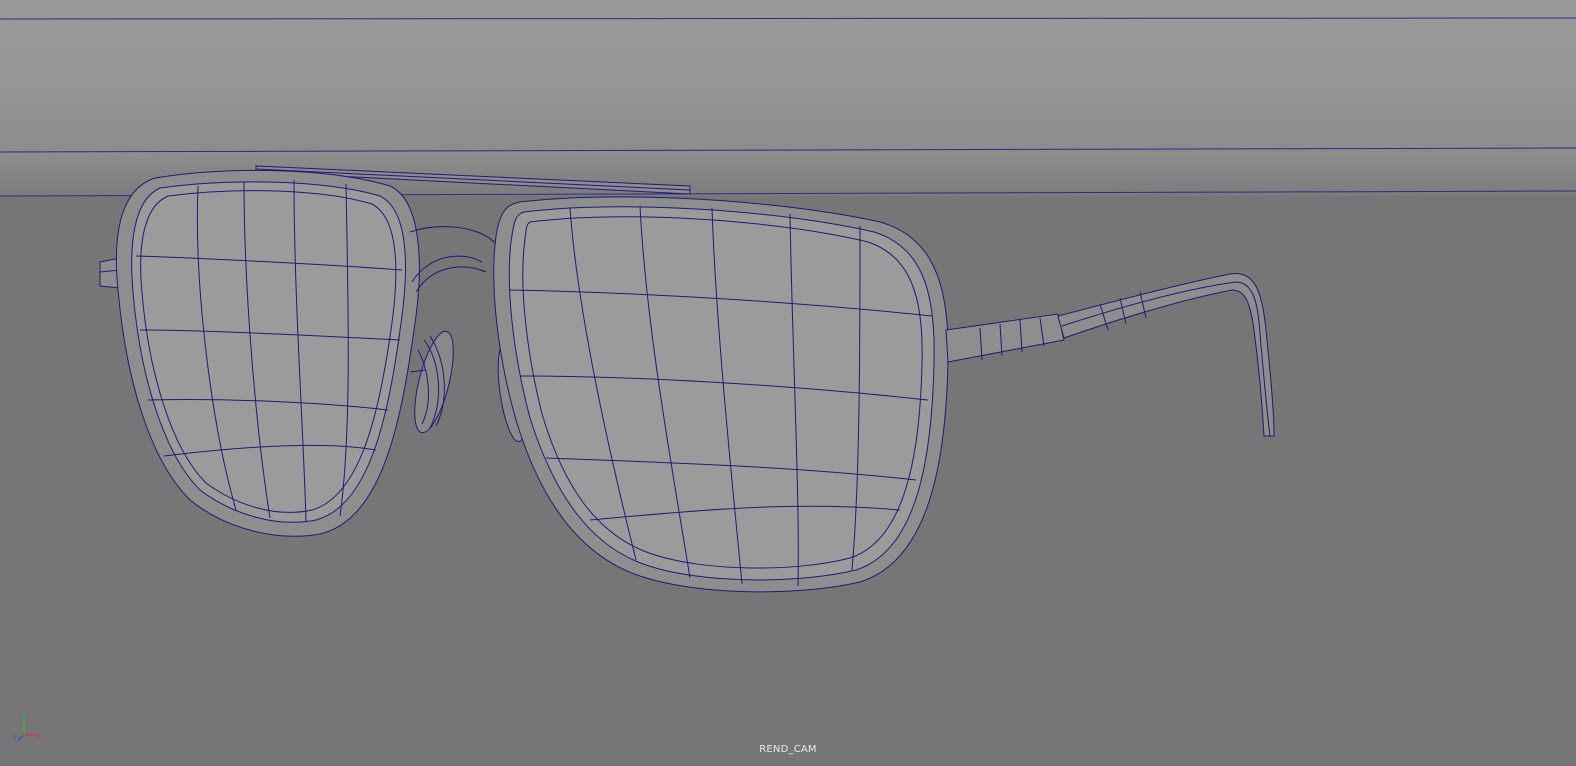 The height and width of the screenshot is (766, 1576). I want to click on z-axis-icon, so click(21, 737).